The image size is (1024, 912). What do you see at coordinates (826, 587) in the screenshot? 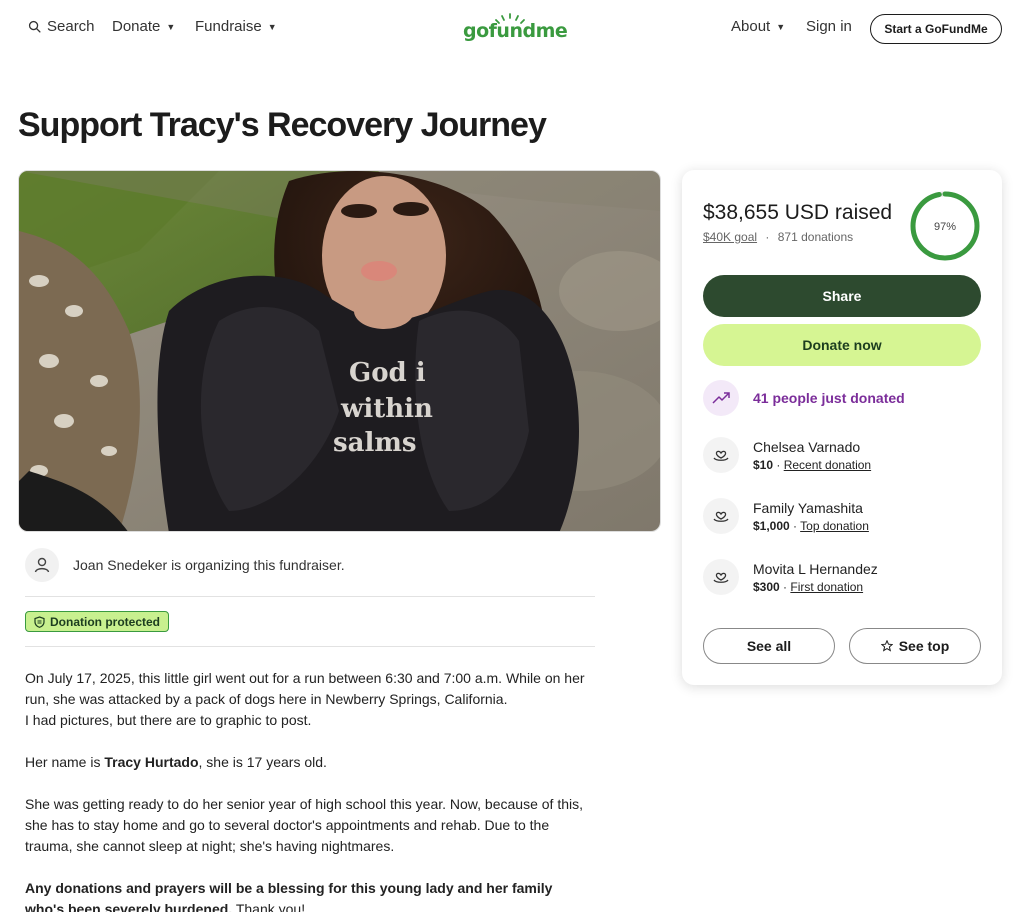
I see `donor-tag-link: First donation` at bounding box center [826, 587].